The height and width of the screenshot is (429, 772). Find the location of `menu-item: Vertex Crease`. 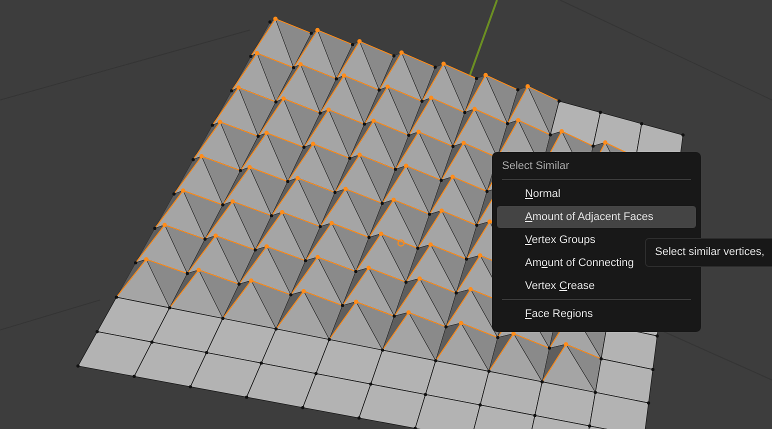

menu-item: Vertex Crease is located at coordinates (596, 286).